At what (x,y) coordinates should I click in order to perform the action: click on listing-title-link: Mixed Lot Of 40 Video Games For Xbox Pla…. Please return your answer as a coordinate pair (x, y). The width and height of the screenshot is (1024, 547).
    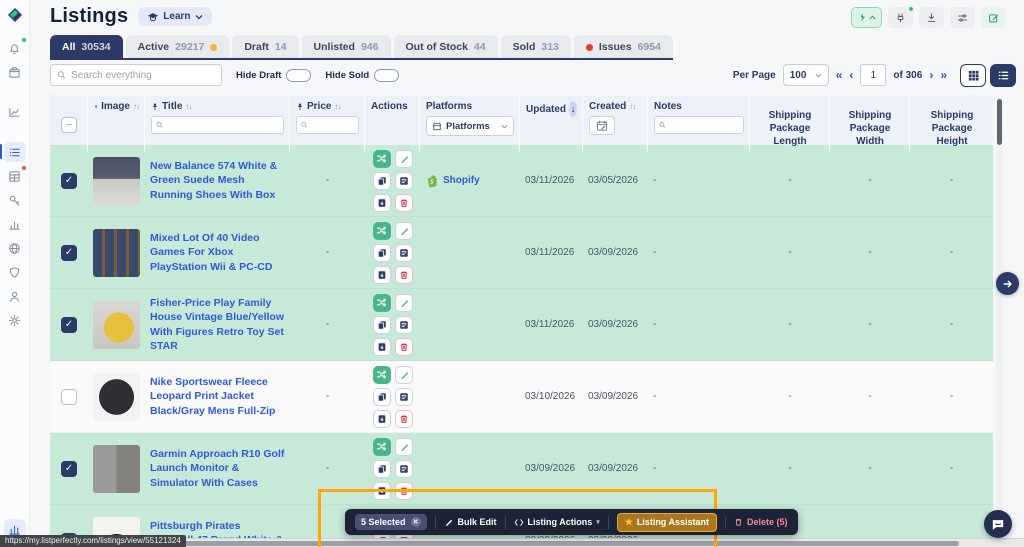
    Looking at the image, I should click on (211, 252).